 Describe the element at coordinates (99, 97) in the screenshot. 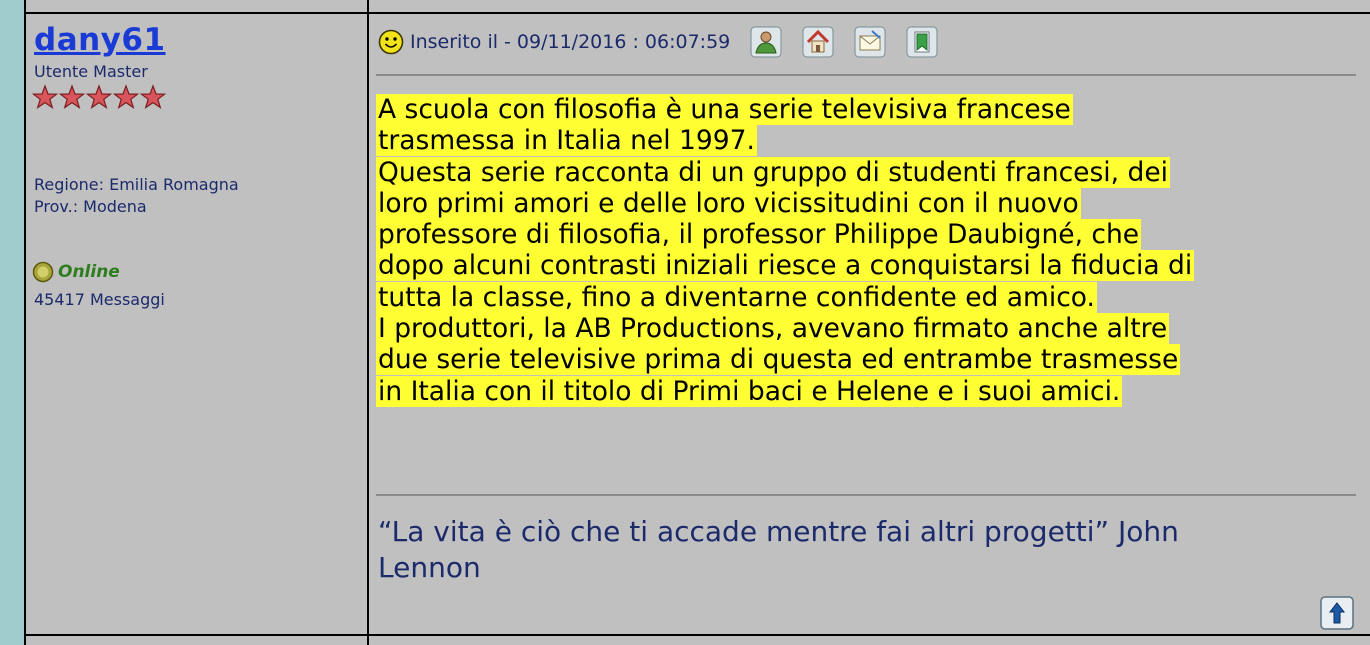

I see `stars-icon` at that location.